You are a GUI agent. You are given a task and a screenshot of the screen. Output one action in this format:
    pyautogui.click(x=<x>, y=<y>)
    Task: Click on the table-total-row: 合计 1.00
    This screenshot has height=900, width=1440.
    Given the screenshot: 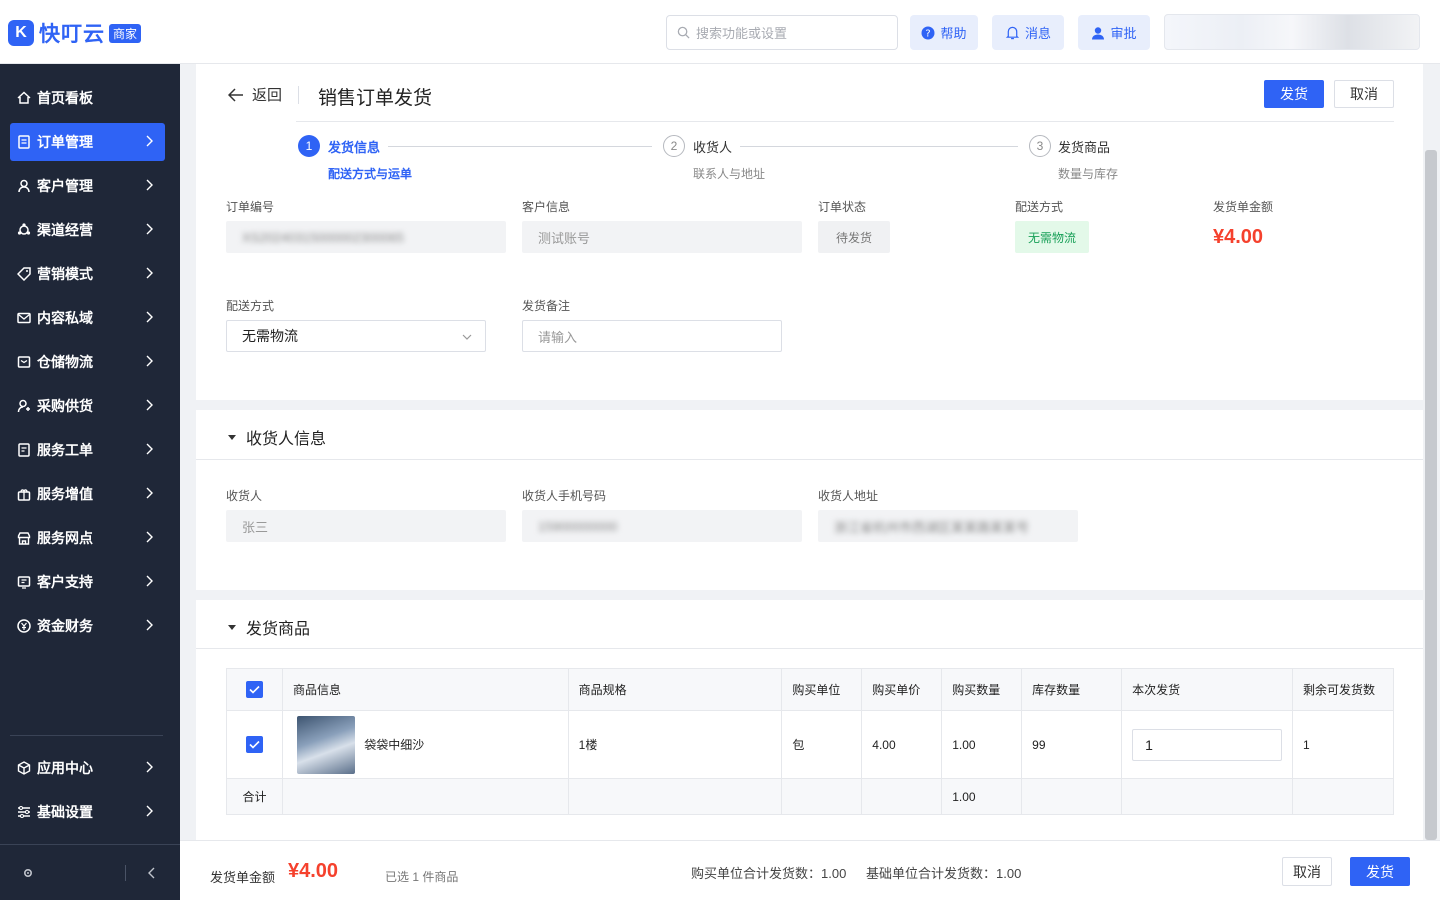 What is the action you would take?
    pyautogui.click(x=810, y=796)
    